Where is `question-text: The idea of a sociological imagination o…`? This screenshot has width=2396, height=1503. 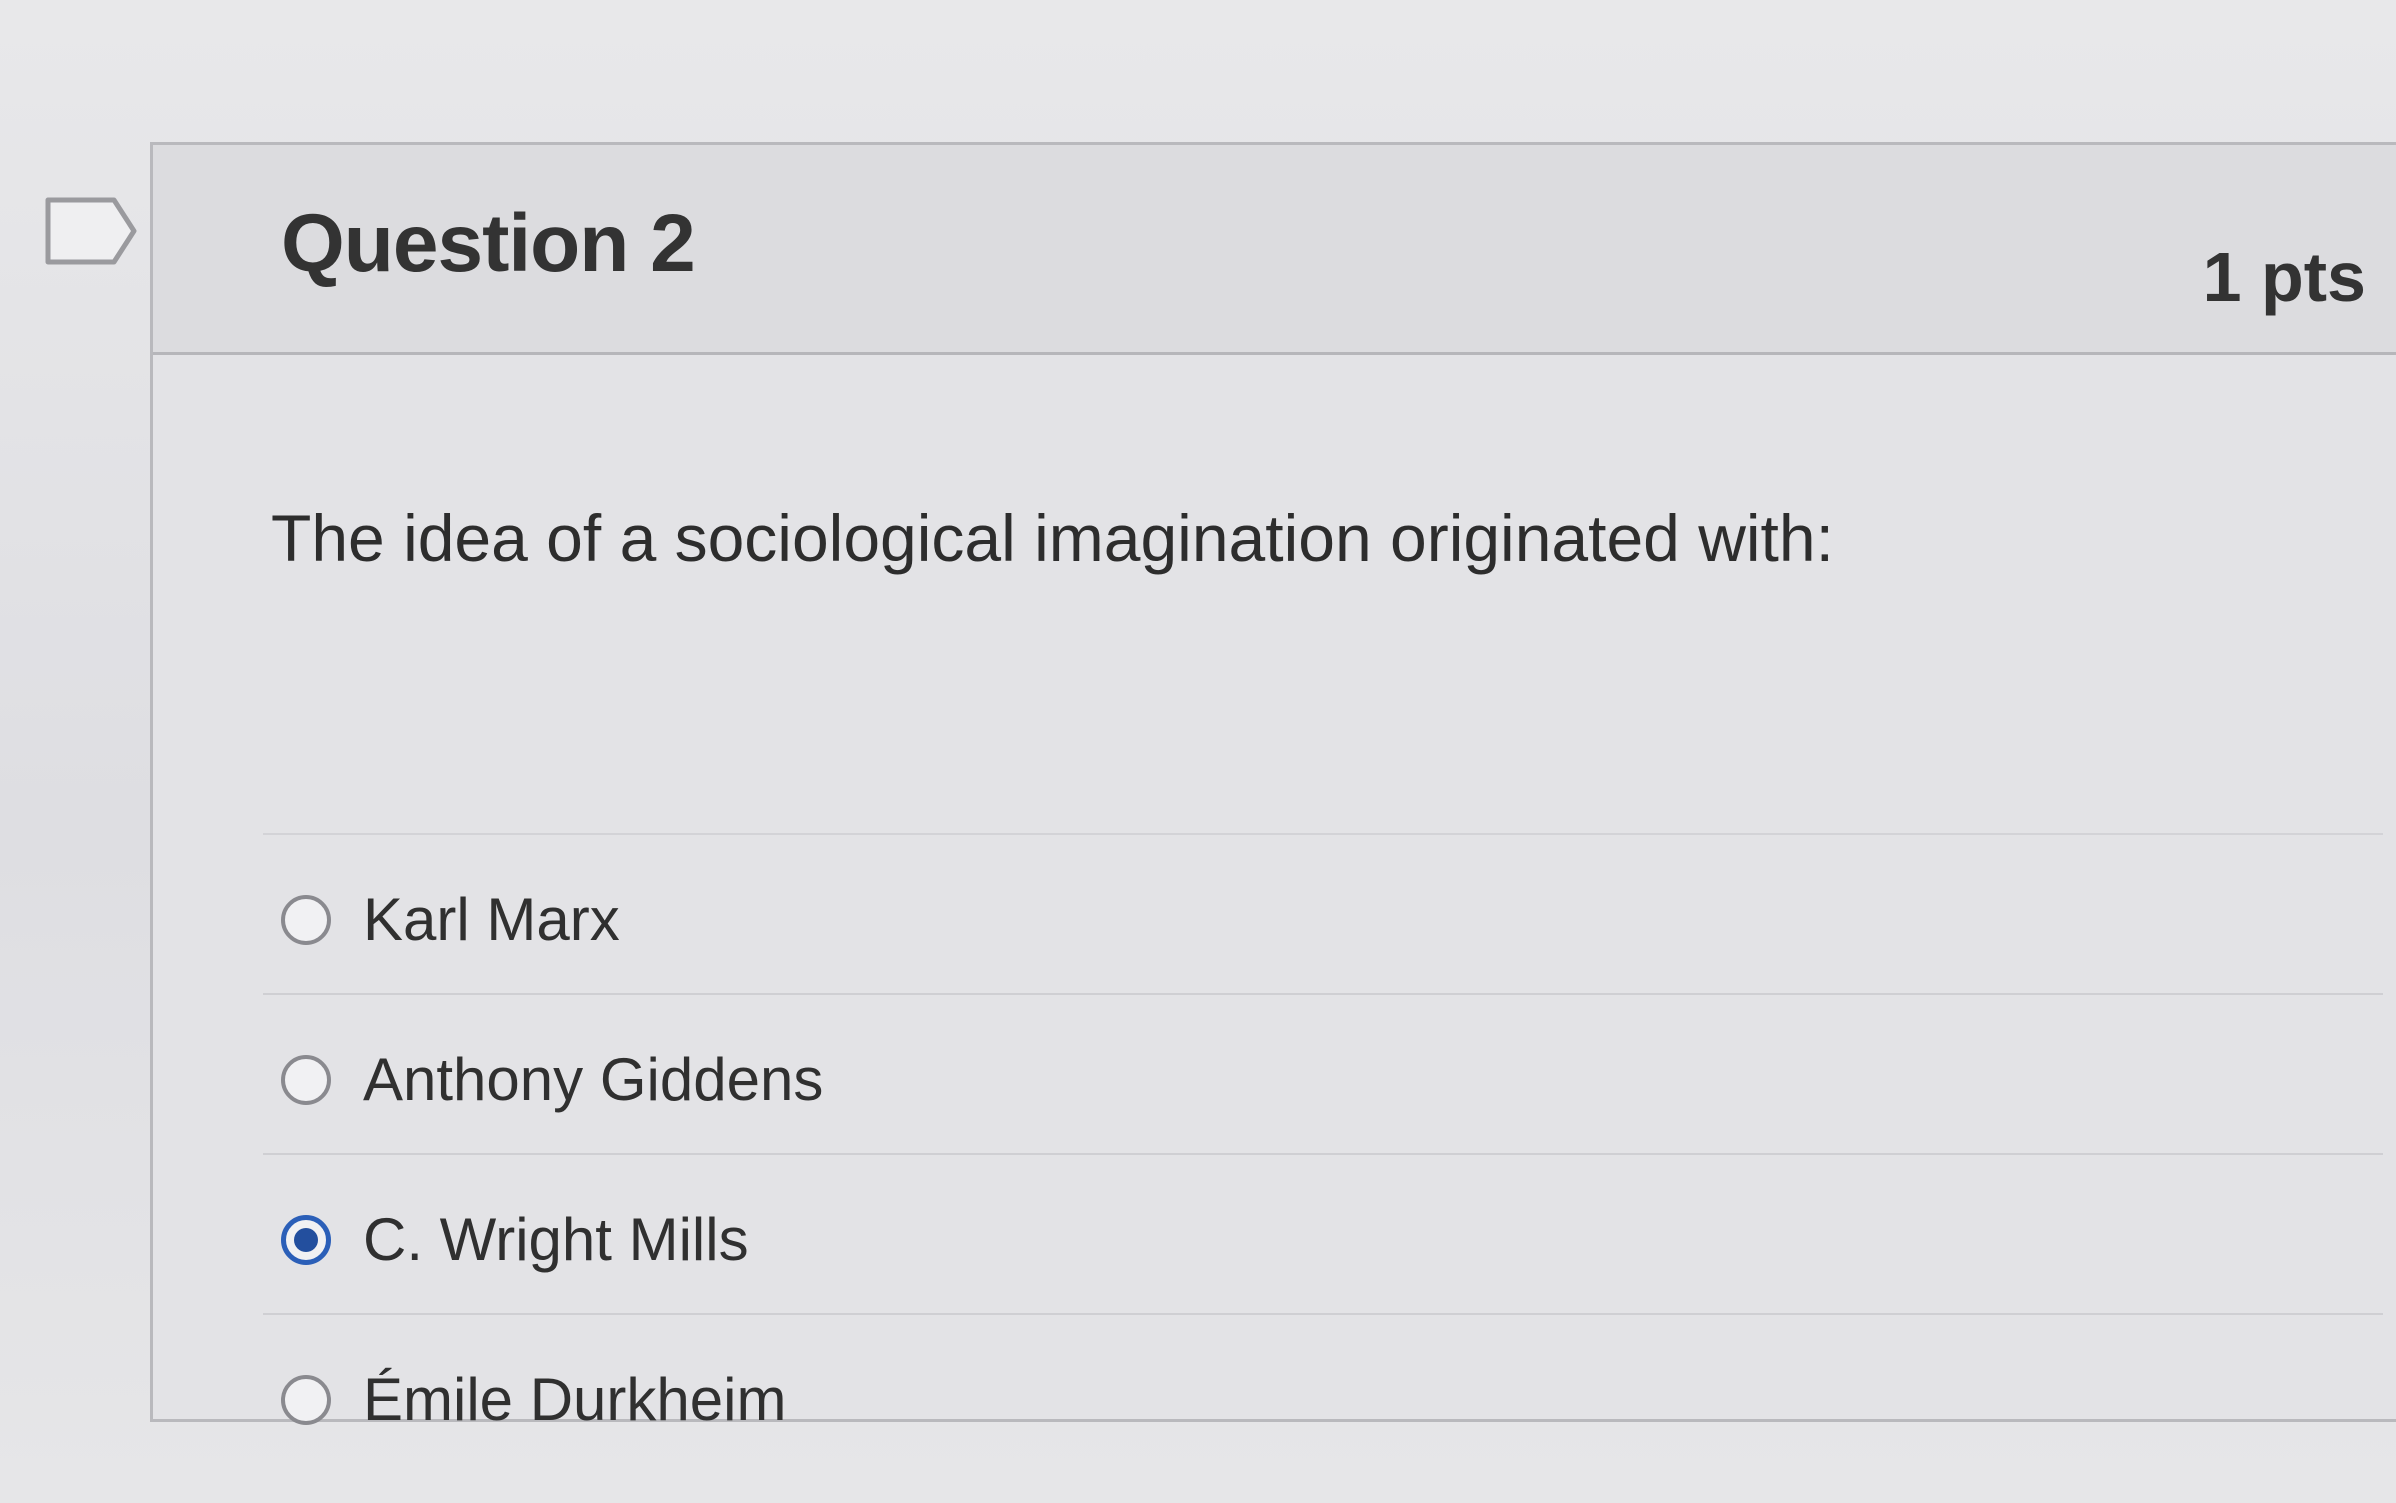 question-text: The idea of a sociological imagination o… is located at coordinates (1052, 538).